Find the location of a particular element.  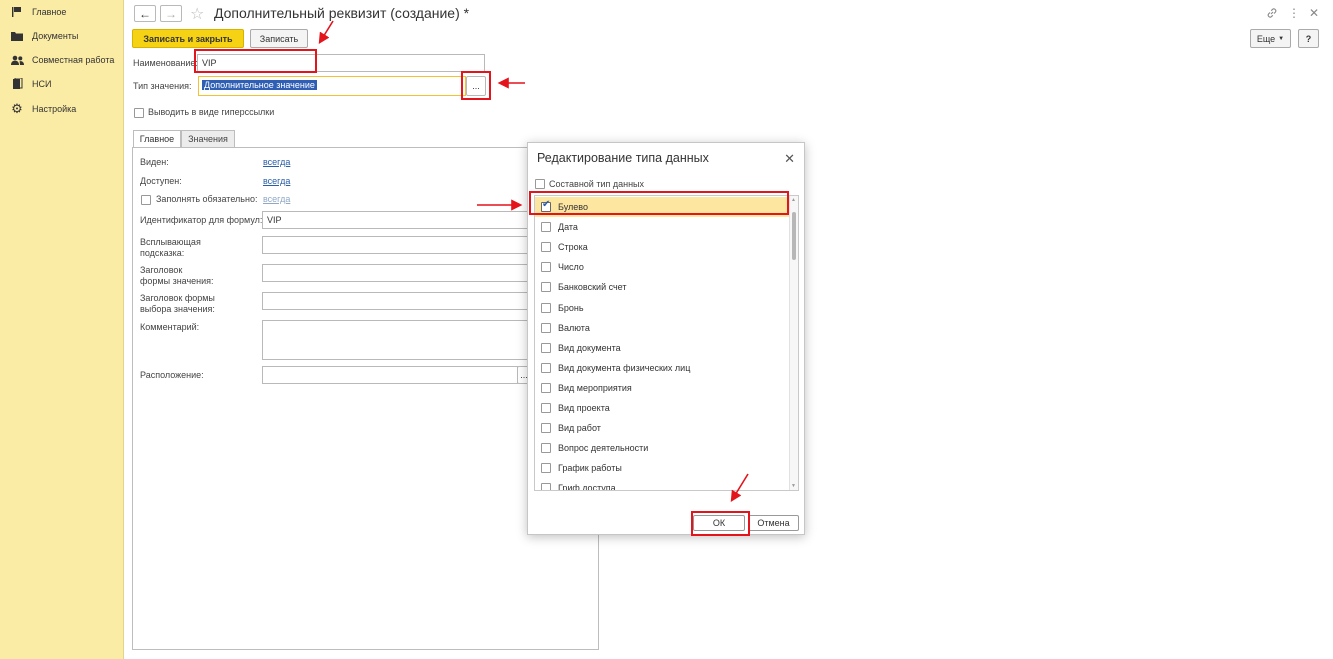

available-link: всегда is located at coordinates (276, 181).